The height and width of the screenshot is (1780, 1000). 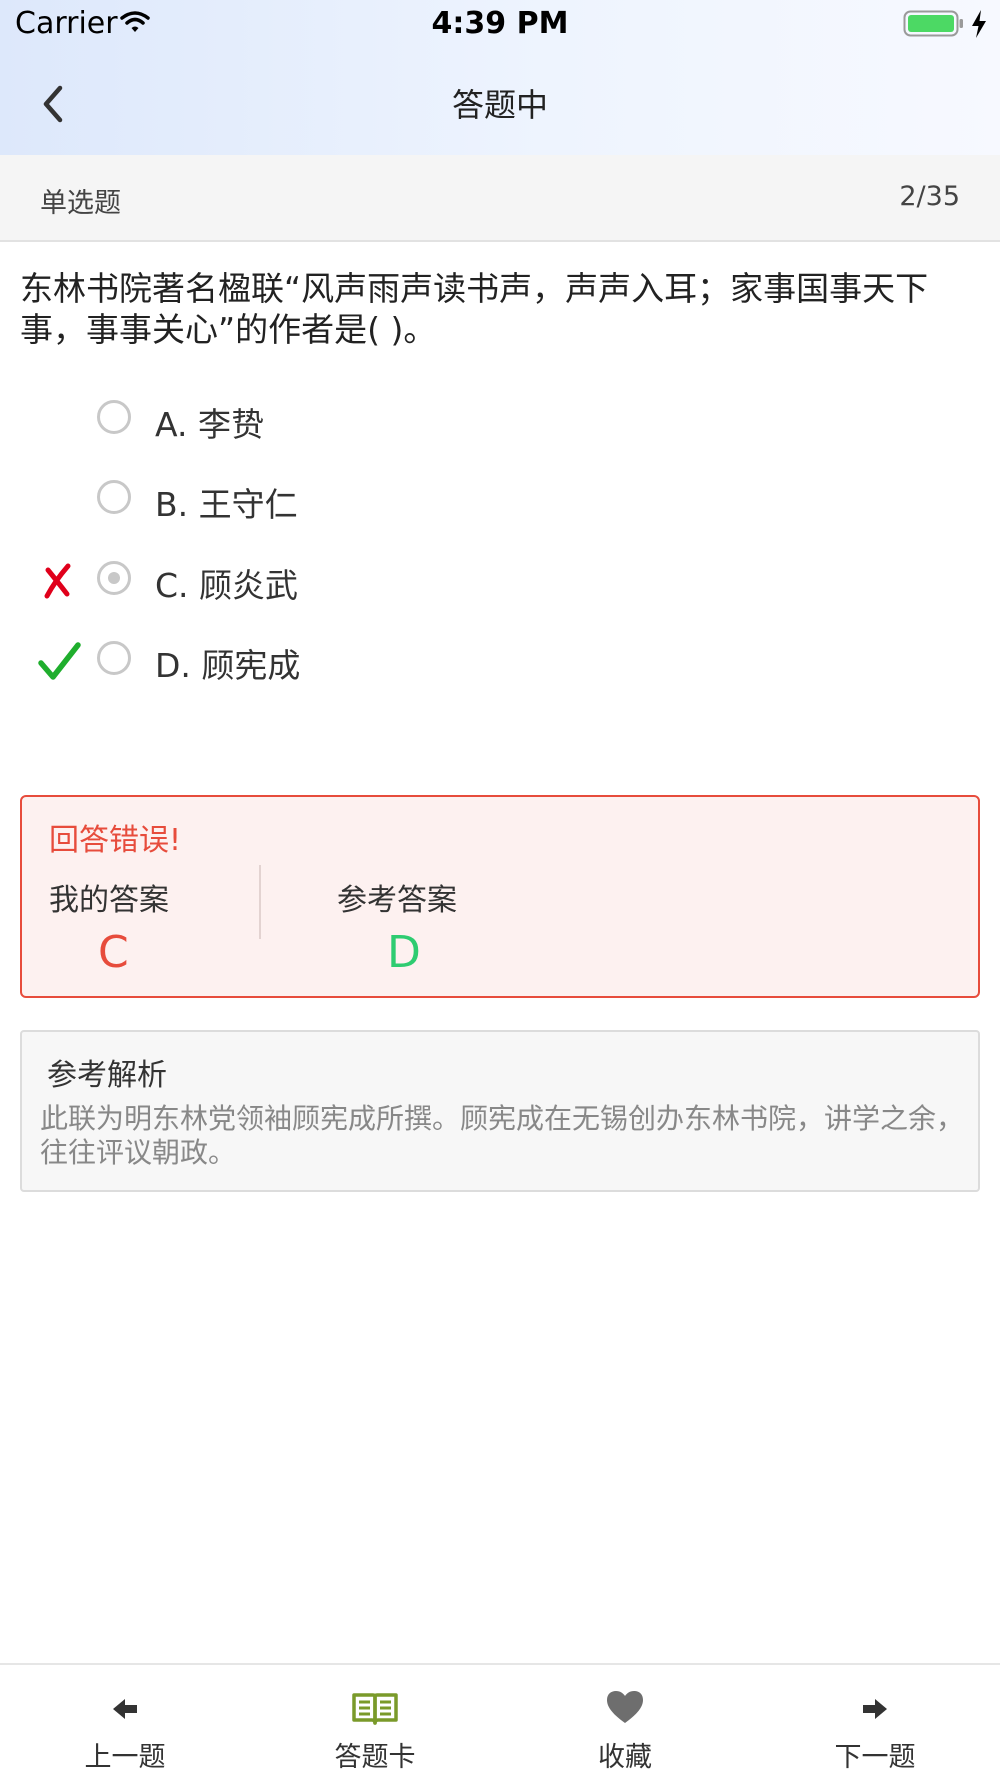 What do you see at coordinates (500, 420) in the screenshot?
I see `option-a: A. 李贽` at bounding box center [500, 420].